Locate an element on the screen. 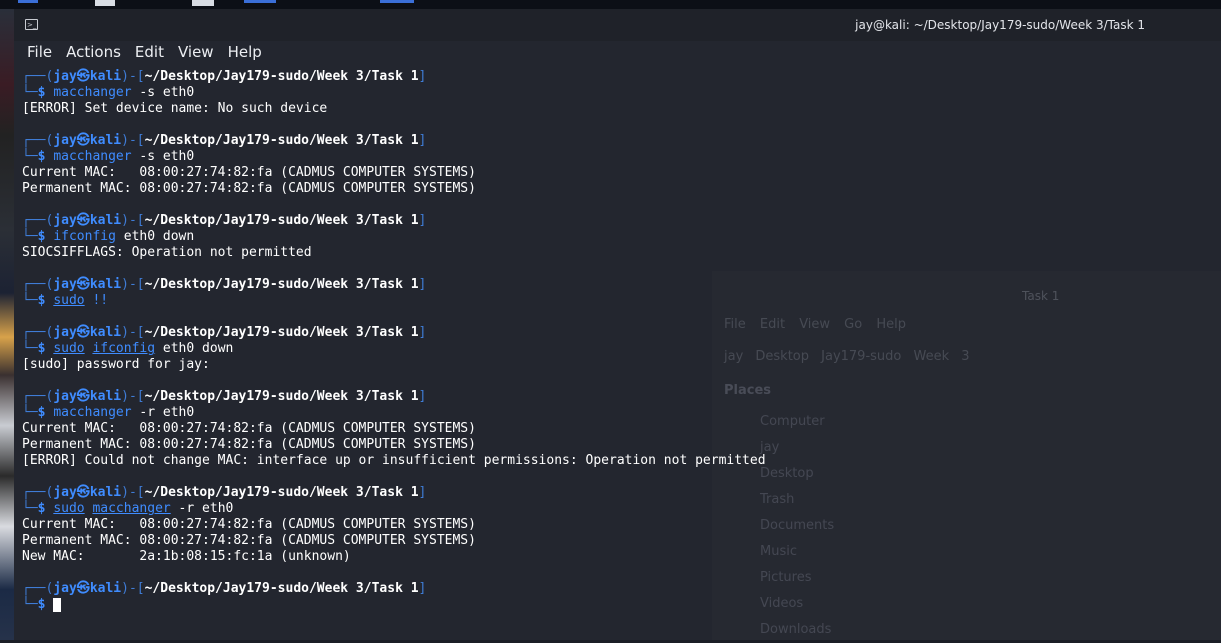 The image size is (1221, 643). command-args: eth0 down is located at coordinates (155, 236).